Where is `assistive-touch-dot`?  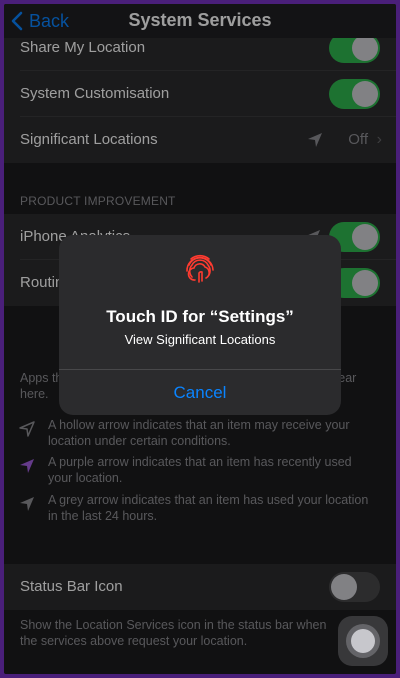 assistive-touch-dot is located at coordinates (363, 641).